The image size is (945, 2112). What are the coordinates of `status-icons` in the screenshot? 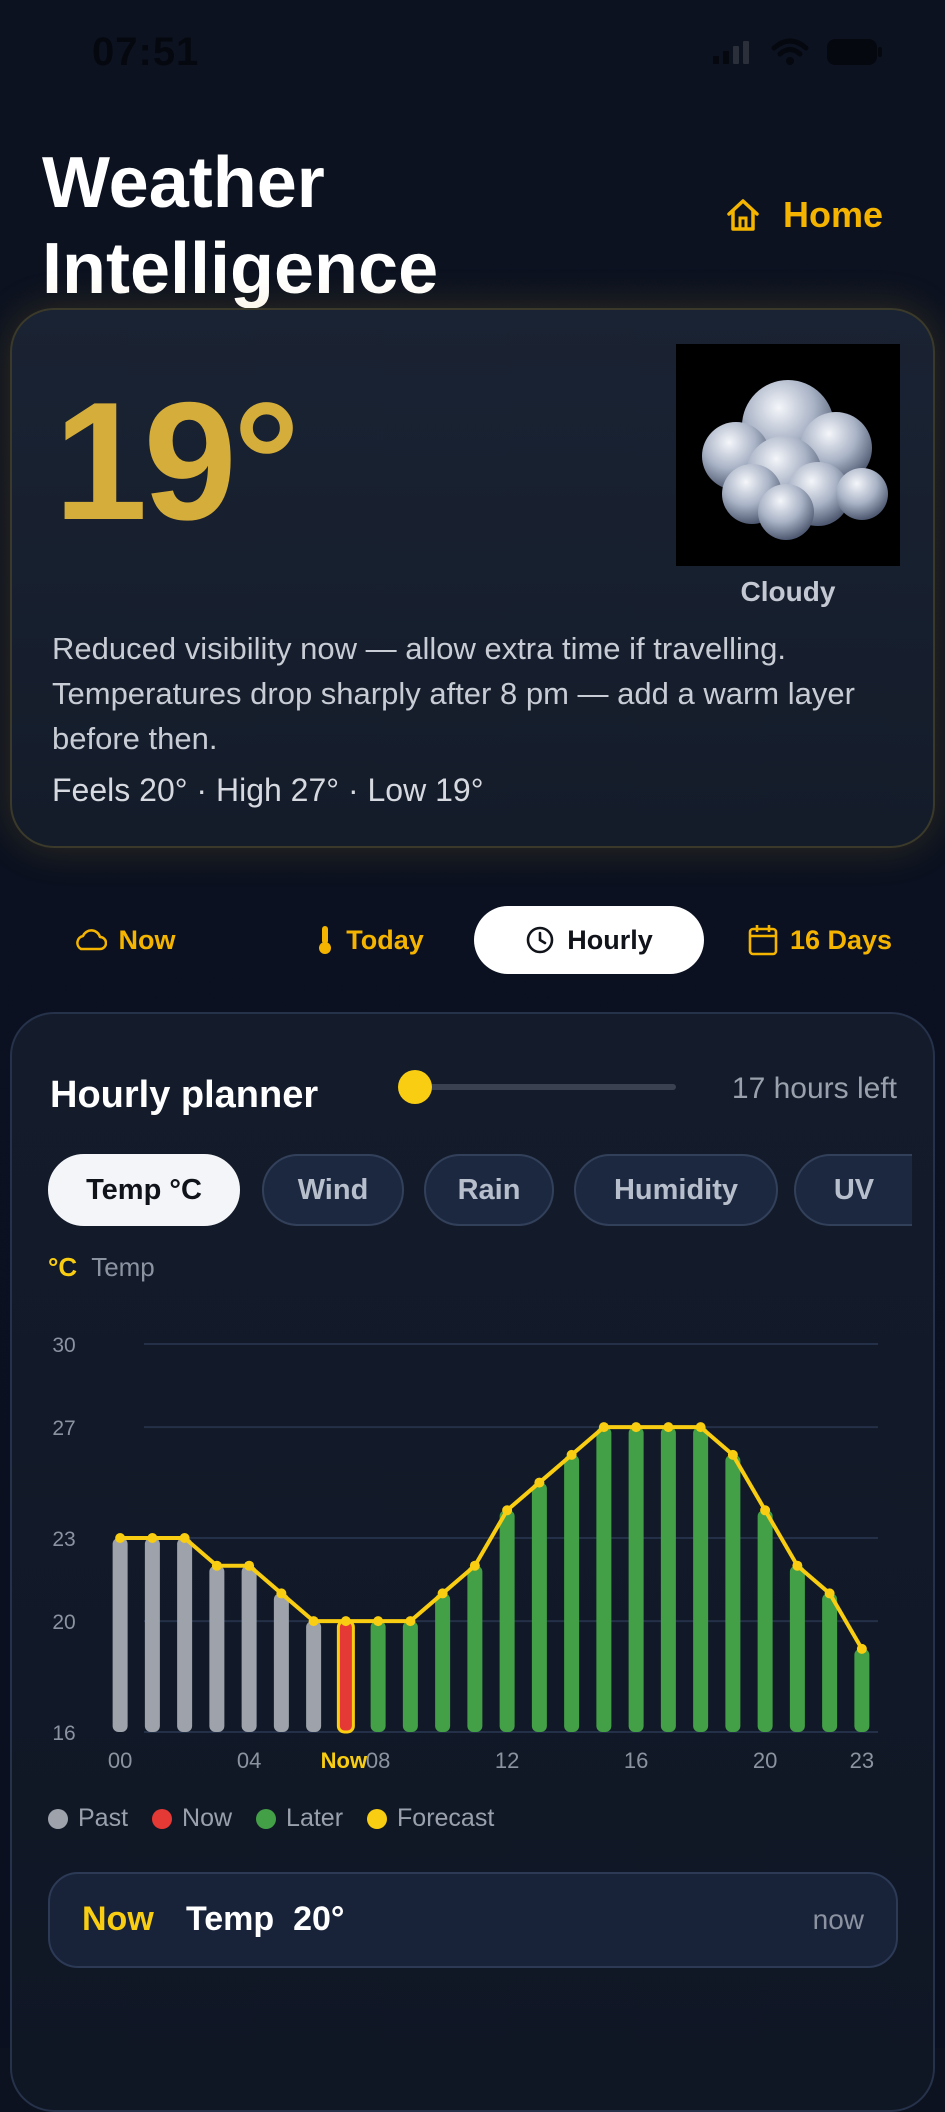 It's located at (798, 52).